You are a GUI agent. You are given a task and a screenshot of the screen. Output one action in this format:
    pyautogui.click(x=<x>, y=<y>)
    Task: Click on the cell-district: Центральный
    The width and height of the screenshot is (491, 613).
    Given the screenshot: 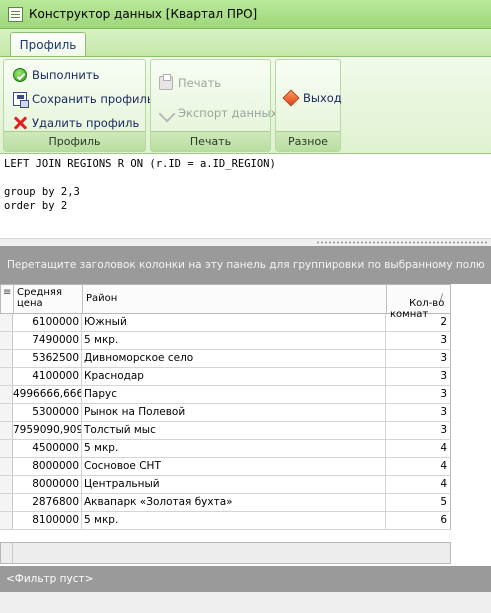 What is the action you would take?
    pyautogui.click(x=234, y=484)
    